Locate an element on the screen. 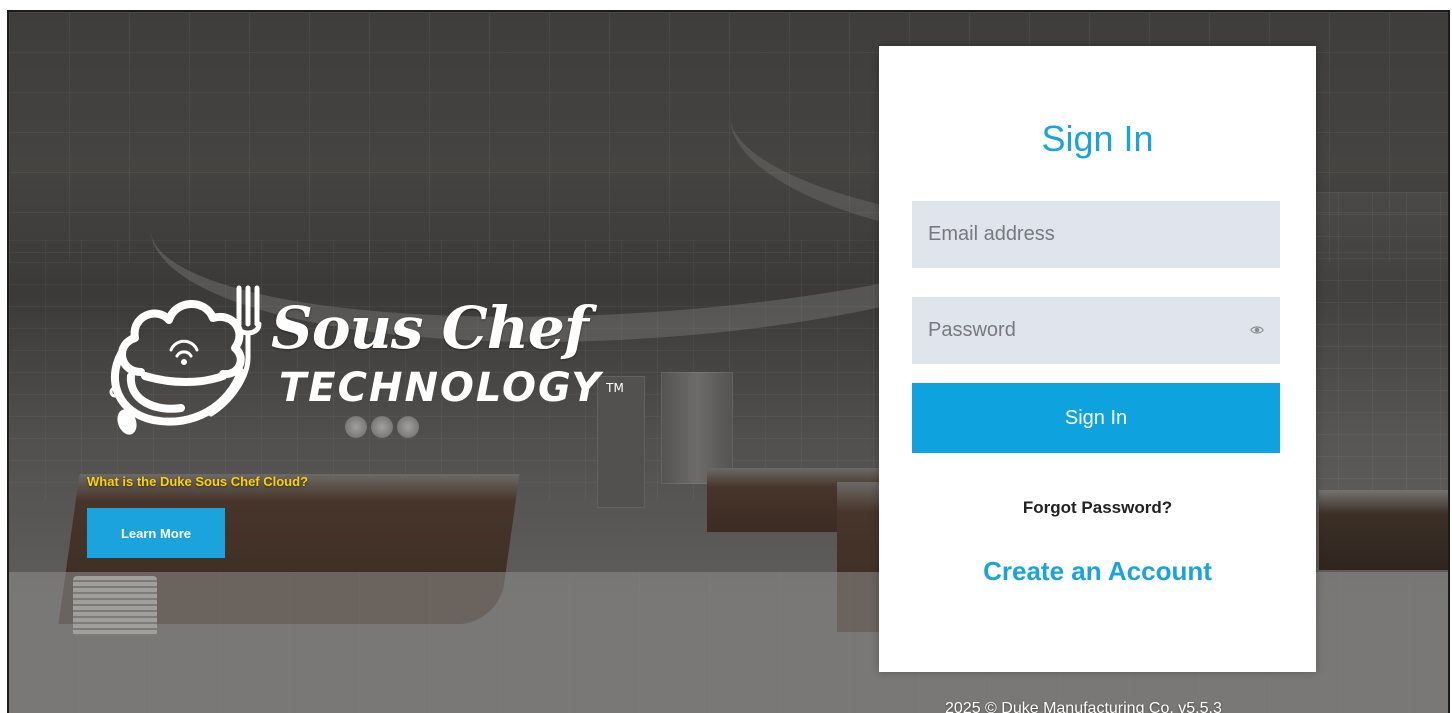 The image size is (1452, 713). create-account-link: Create an Account is located at coordinates (1097, 571).